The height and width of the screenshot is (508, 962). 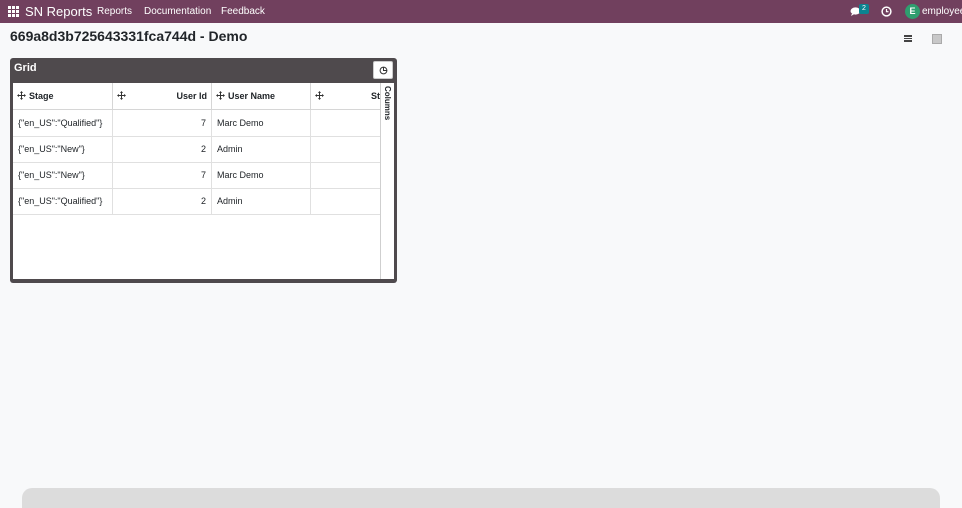 What do you see at coordinates (387, 103) in the screenshot?
I see `columns-tab: Columns` at bounding box center [387, 103].